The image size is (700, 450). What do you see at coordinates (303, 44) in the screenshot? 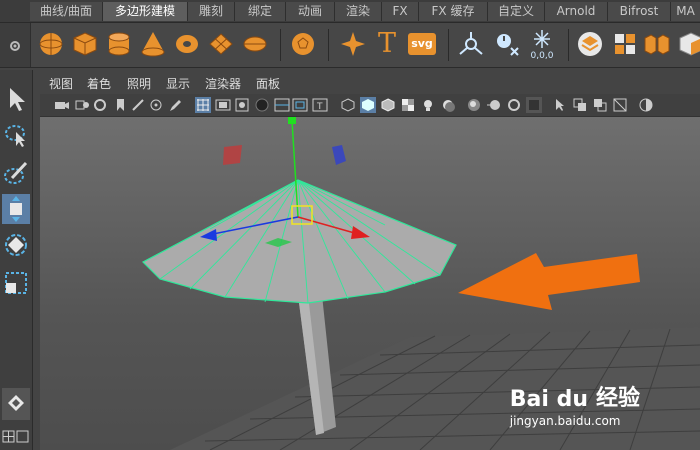
I see `soccerball-icon` at bounding box center [303, 44].